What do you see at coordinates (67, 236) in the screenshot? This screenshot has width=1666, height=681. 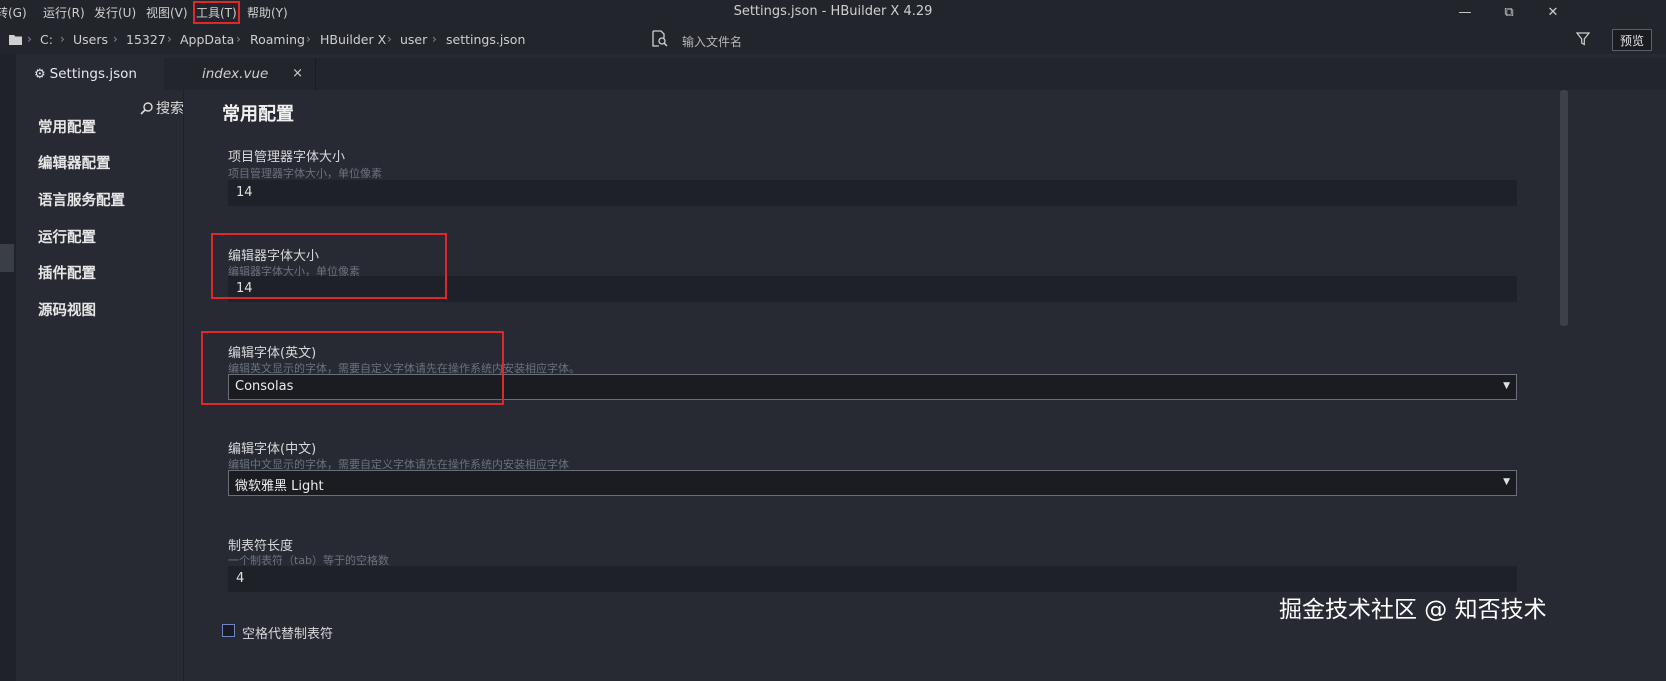 I see `sidebar-item-run: 运行配置` at bounding box center [67, 236].